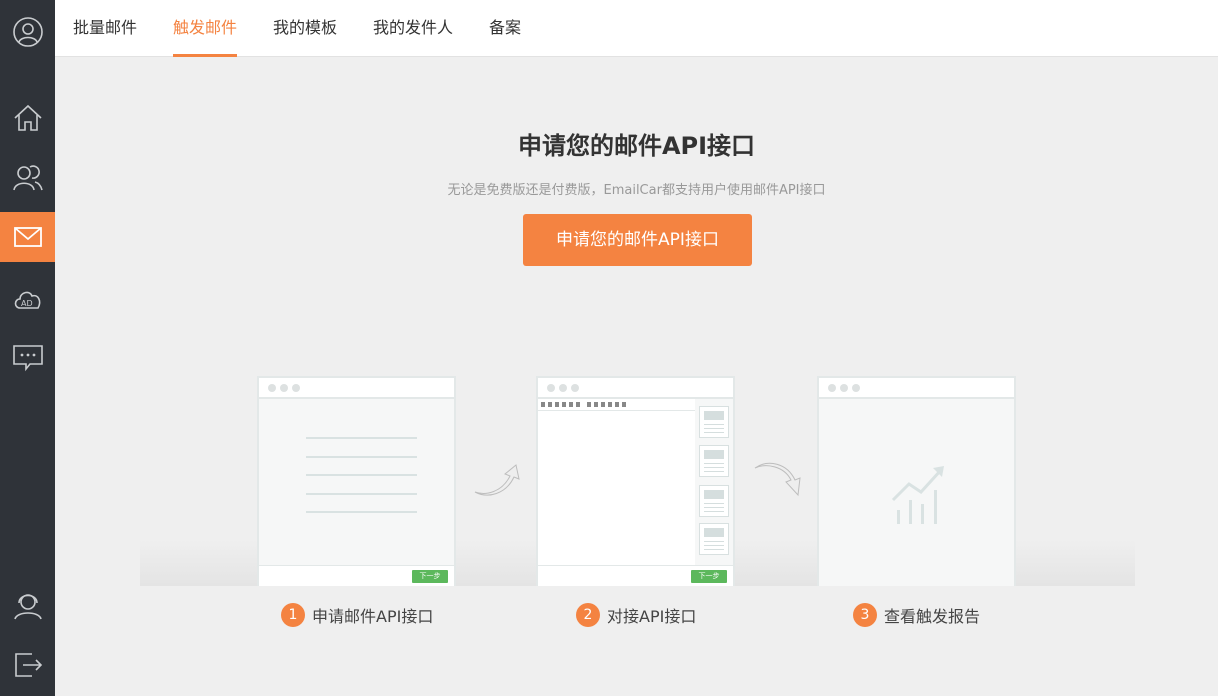  I want to click on step-3: 3 查看触发报告, so click(916, 615).